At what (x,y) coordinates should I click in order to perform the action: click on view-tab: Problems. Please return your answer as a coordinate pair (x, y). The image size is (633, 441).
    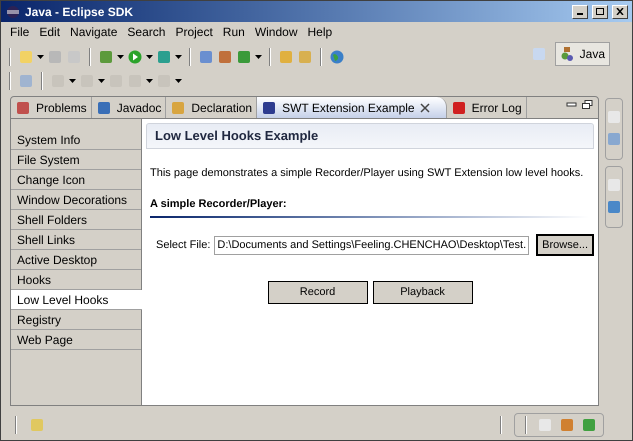
    Looking at the image, I should click on (51, 107).